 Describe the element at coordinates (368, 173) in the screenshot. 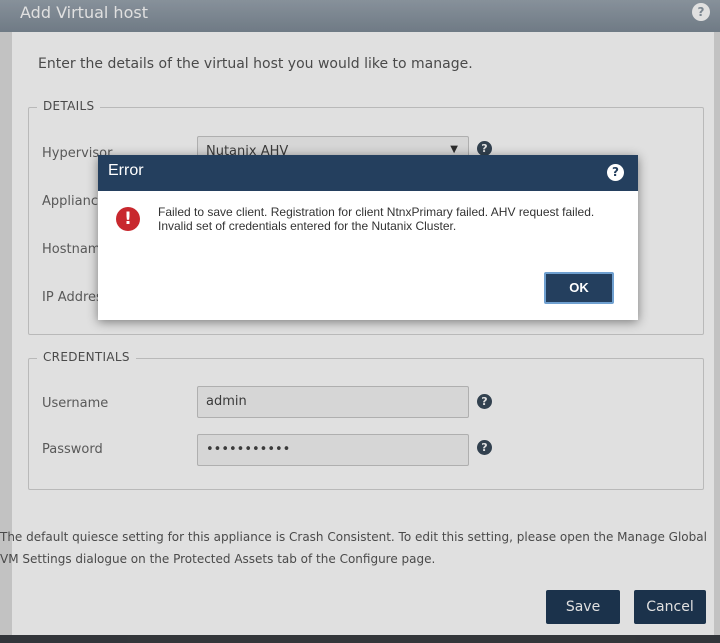

I see `error-dialog-titlebar: Error ?` at that location.